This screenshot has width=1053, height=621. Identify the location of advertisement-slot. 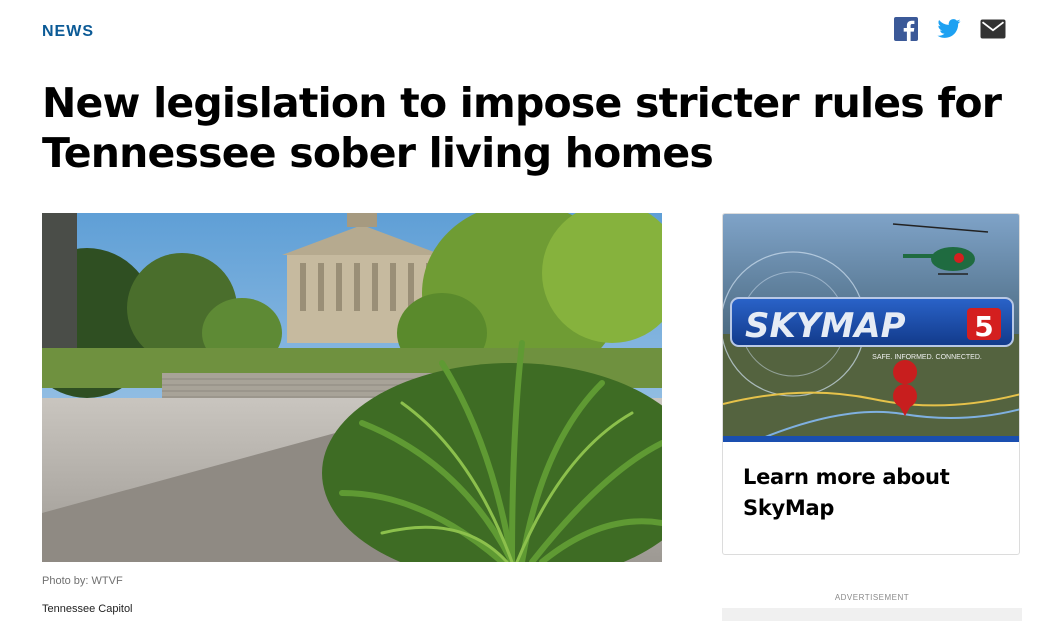
(872, 614).